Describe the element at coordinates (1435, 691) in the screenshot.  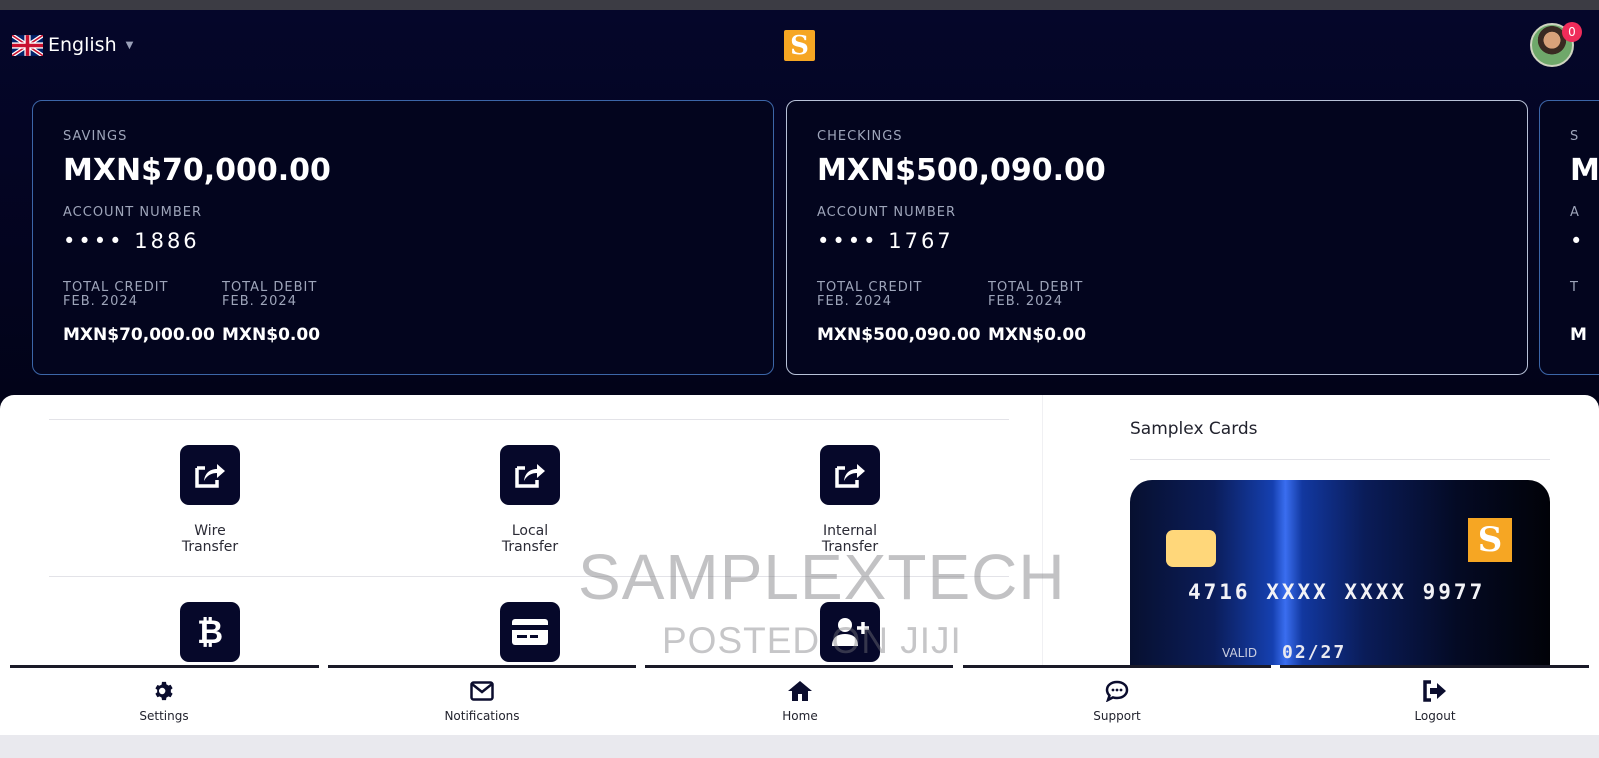
I see `logout-icon` at that location.